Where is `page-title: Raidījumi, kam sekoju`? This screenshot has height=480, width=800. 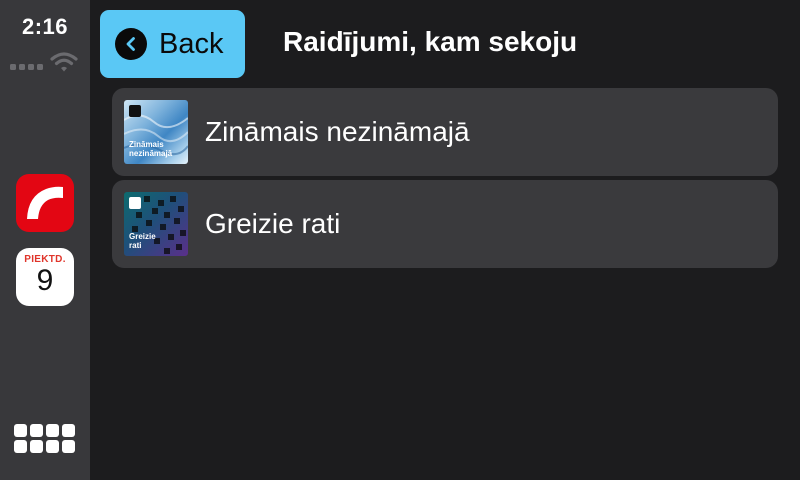
page-title: Raidījumi, kam sekoju is located at coordinates (430, 41).